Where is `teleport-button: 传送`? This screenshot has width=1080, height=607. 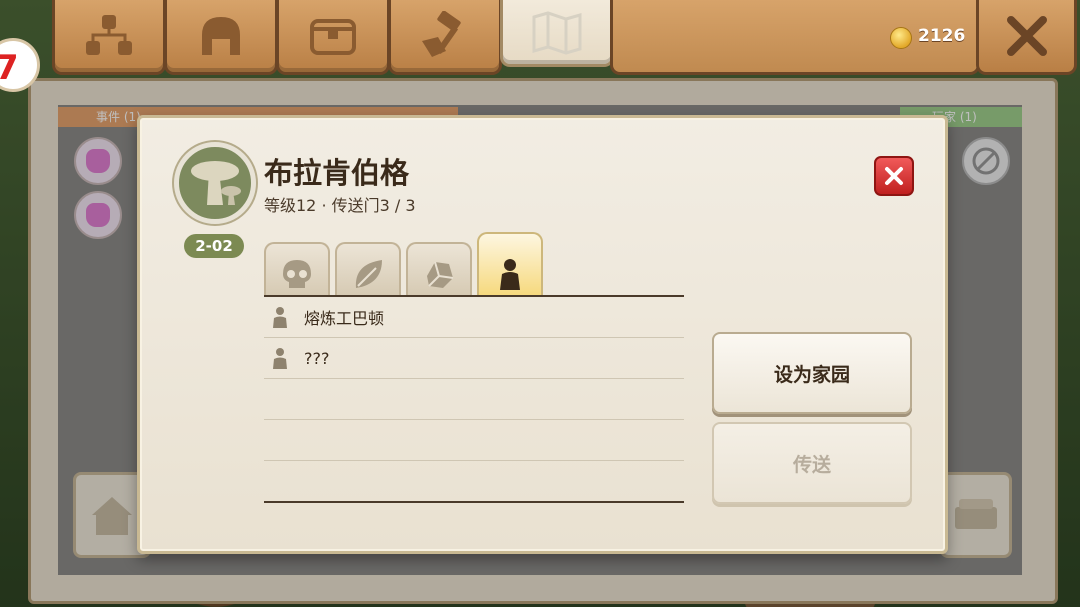 teleport-button: 传送 is located at coordinates (812, 463).